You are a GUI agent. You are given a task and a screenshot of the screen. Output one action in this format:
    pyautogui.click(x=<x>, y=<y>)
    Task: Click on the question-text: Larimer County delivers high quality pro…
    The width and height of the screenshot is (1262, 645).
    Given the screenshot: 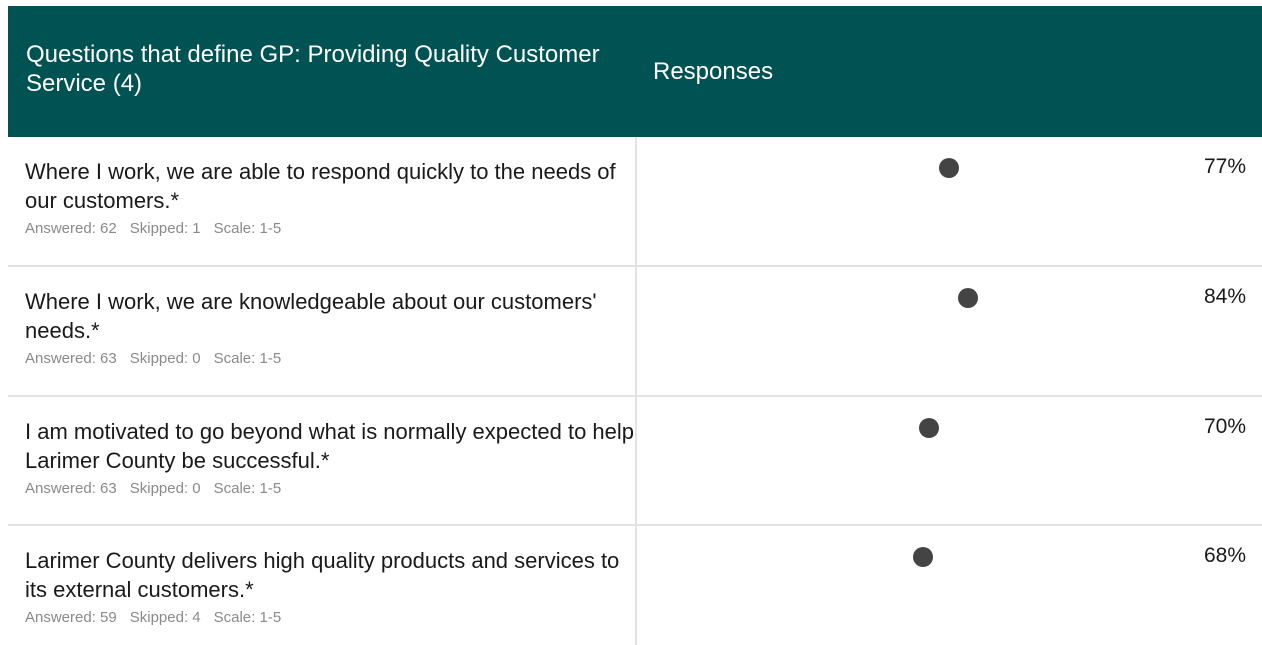 What is the action you would take?
    pyautogui.click(x=322, y=575)
    